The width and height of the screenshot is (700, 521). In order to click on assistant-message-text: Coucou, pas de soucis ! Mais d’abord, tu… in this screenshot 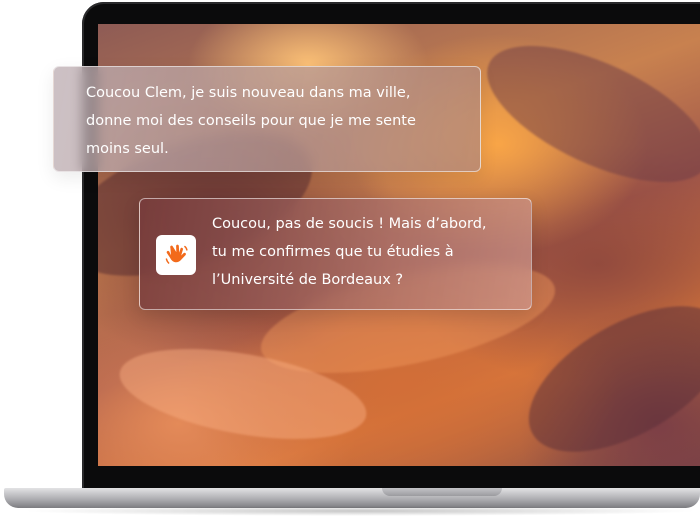, I will do `click(349, 252)`.